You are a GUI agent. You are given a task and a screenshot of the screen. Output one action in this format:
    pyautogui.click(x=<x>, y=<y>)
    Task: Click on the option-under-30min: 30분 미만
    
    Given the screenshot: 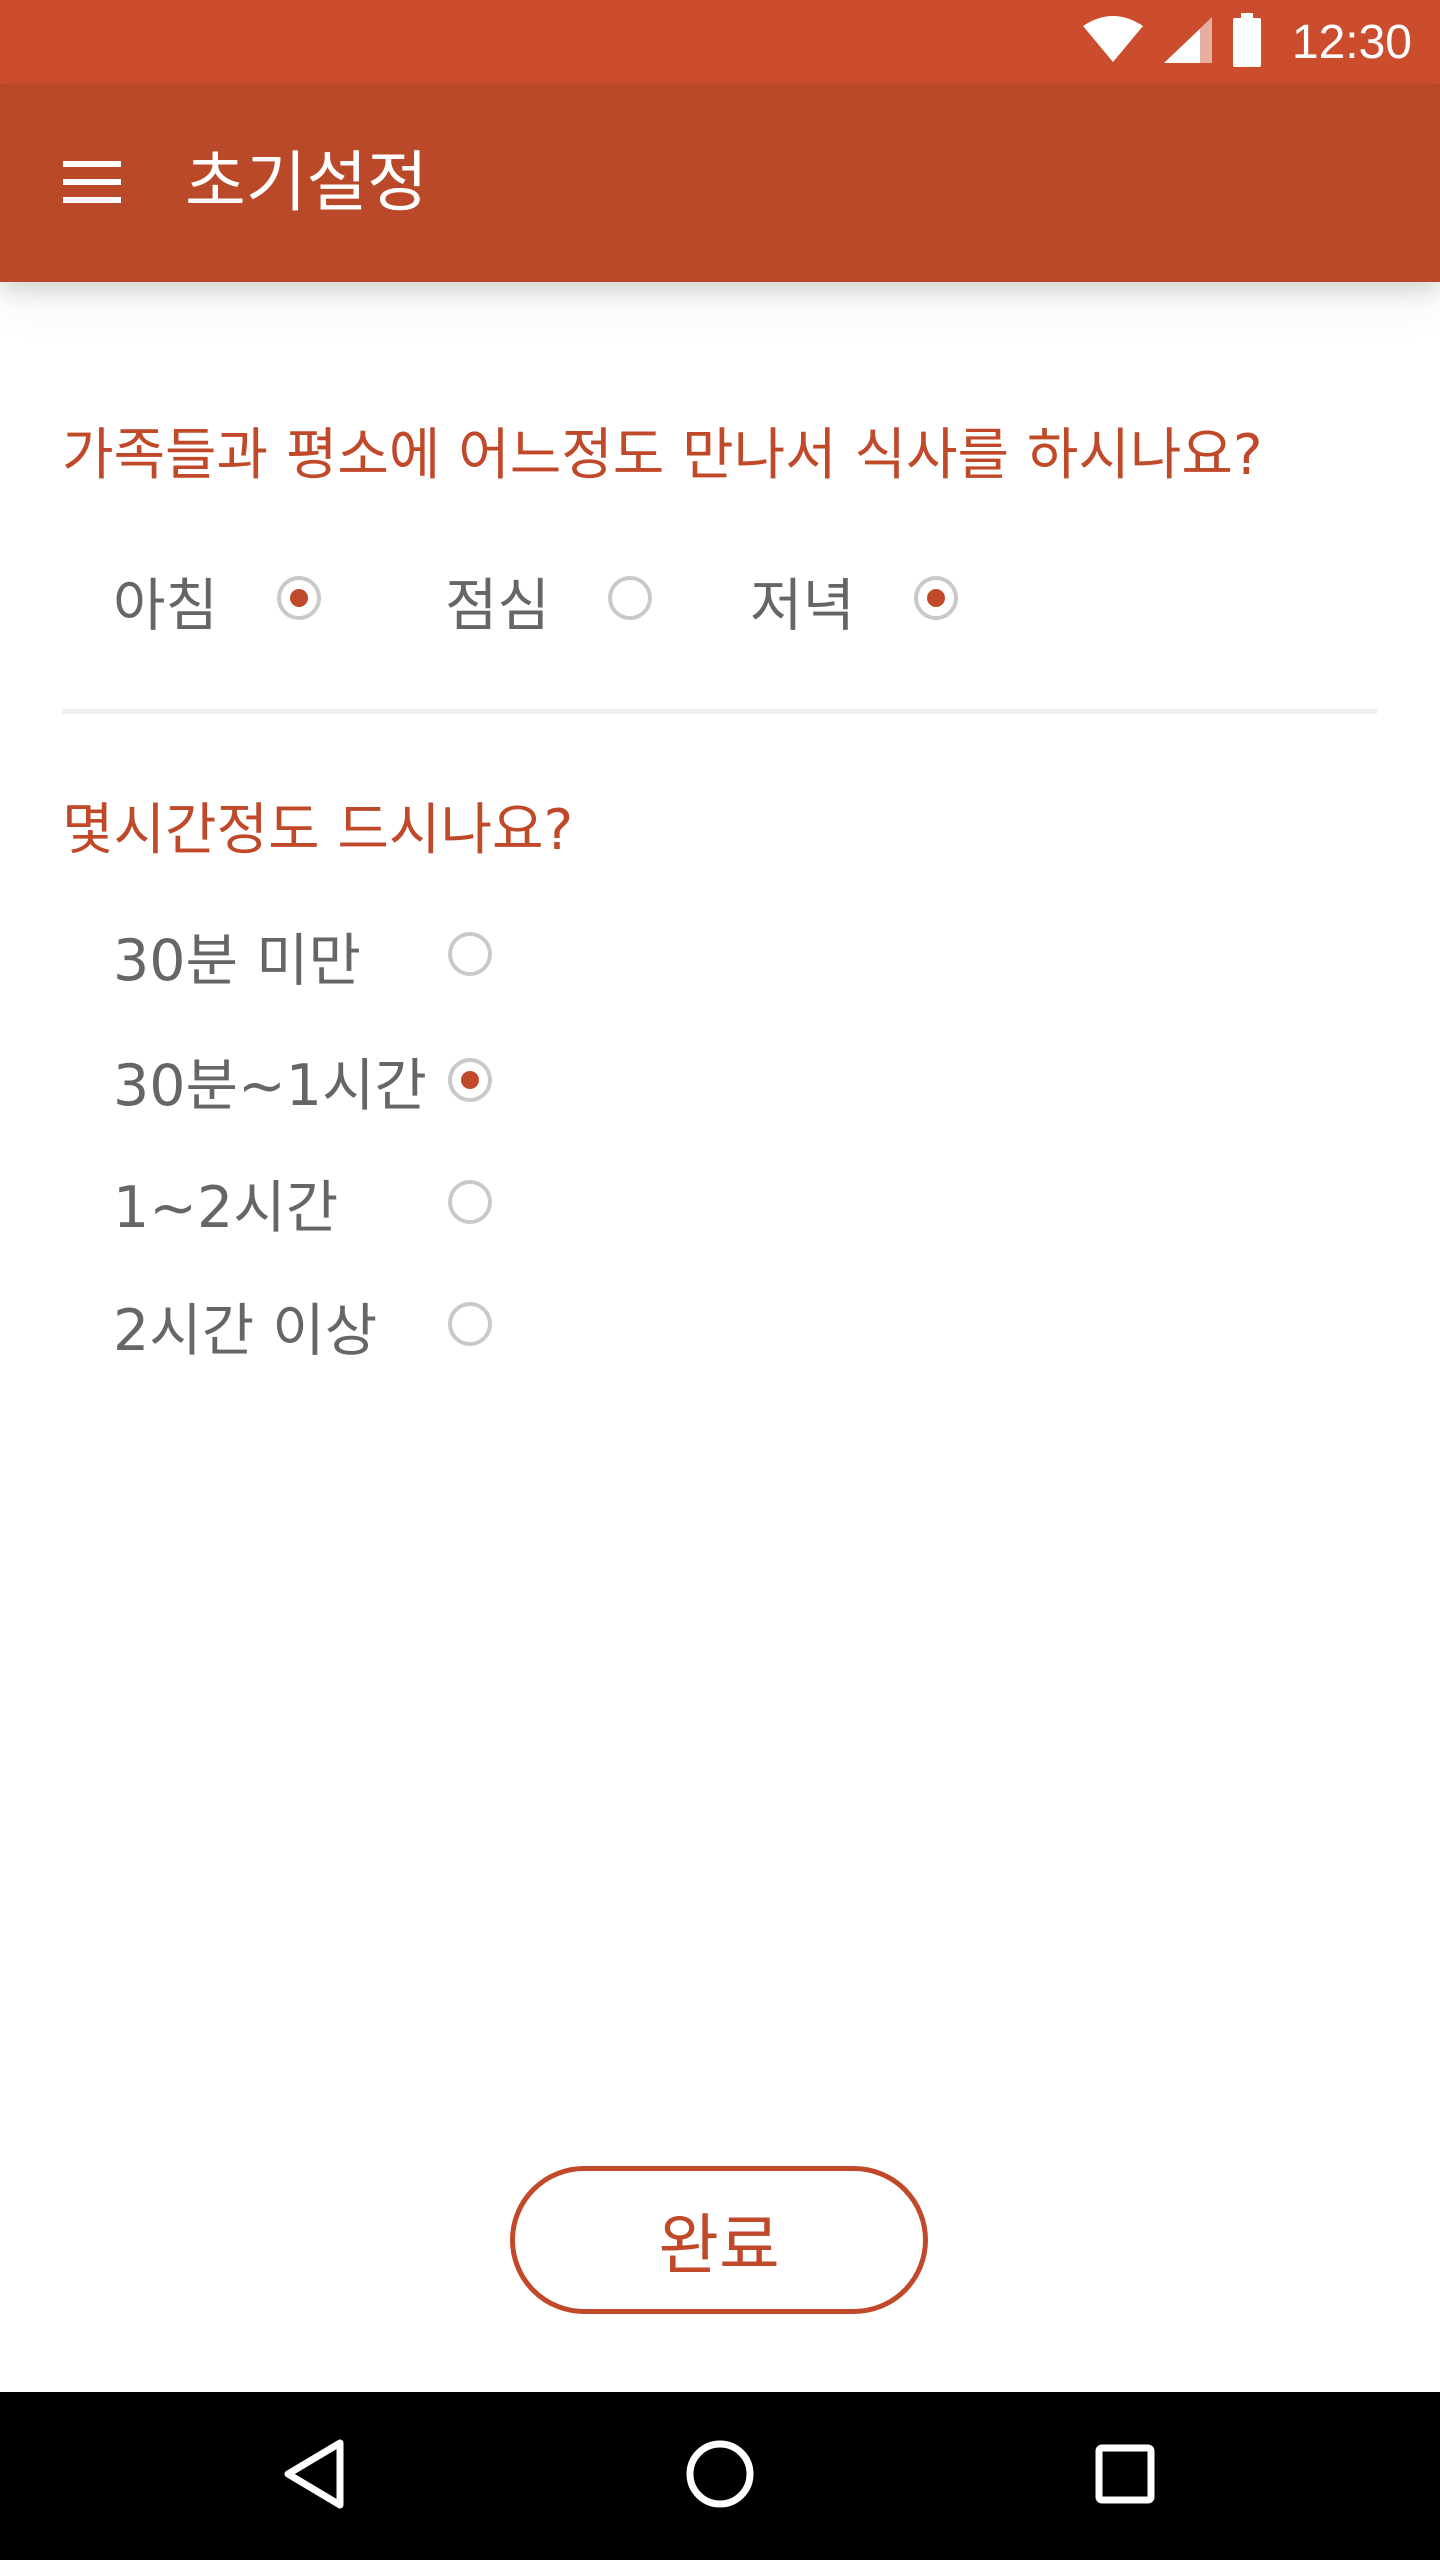 What is the action you would take?
    pyautogui.click(x=237, y=956)
    